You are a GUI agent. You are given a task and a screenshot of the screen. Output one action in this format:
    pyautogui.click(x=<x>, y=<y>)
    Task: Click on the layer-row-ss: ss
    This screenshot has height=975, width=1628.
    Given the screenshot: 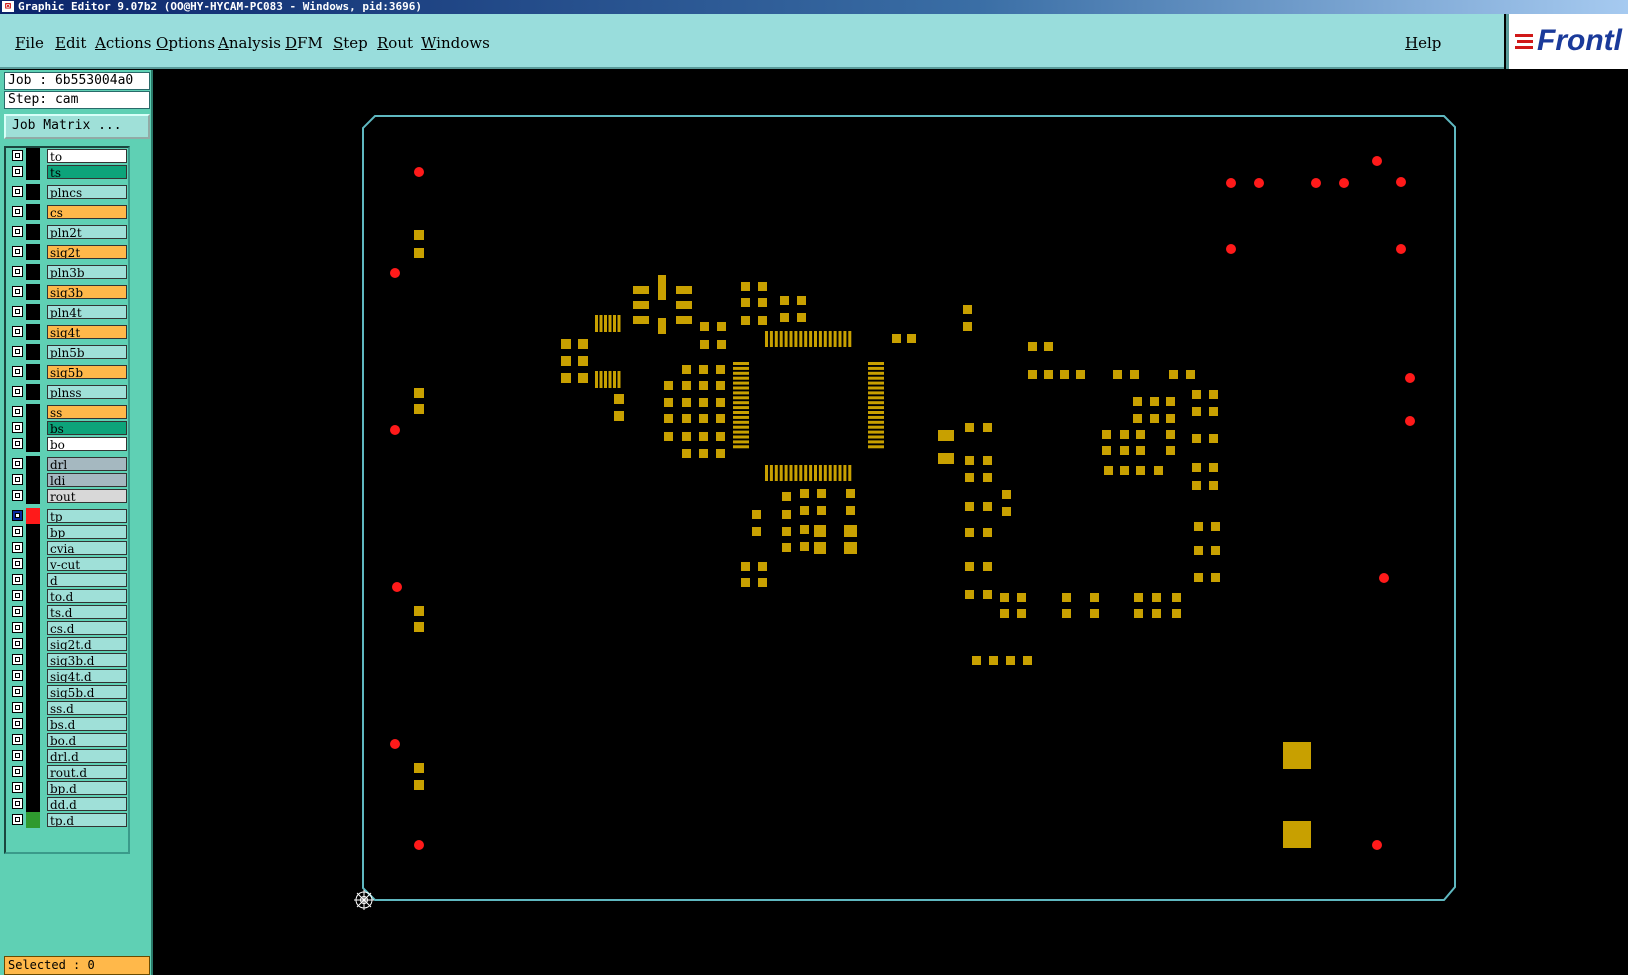 What is the action you would take?
    pyautogui.click(x=69, y=412)
    